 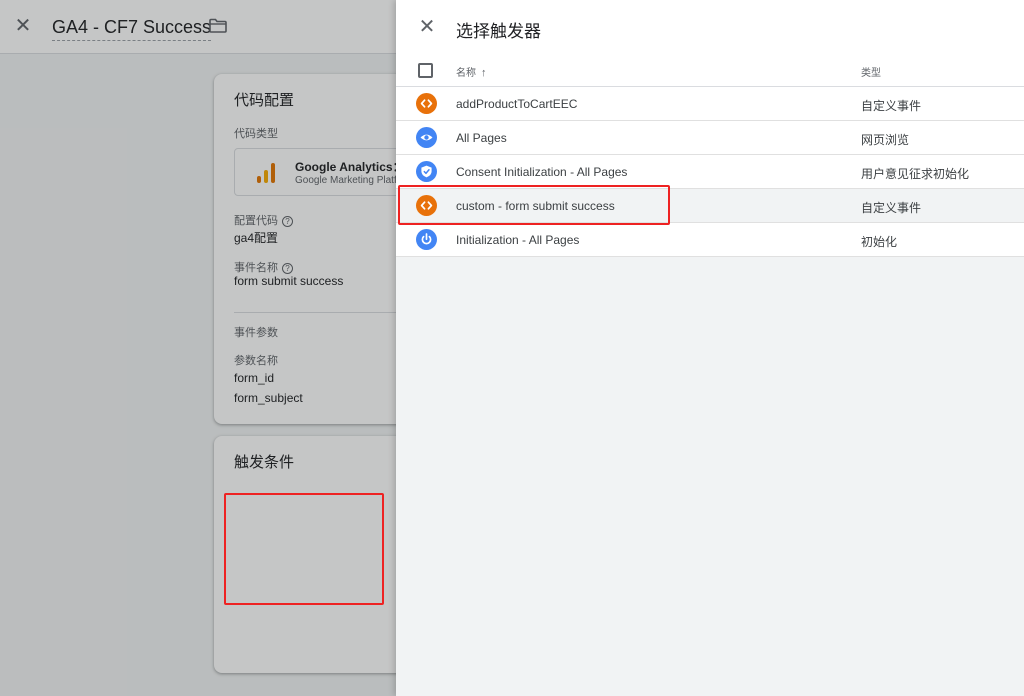 What do you see at coordinates (710, 240) in the screenshot?
I see `table-row: Initialization - All Pages 初始化` at bounding box center [710, 240].